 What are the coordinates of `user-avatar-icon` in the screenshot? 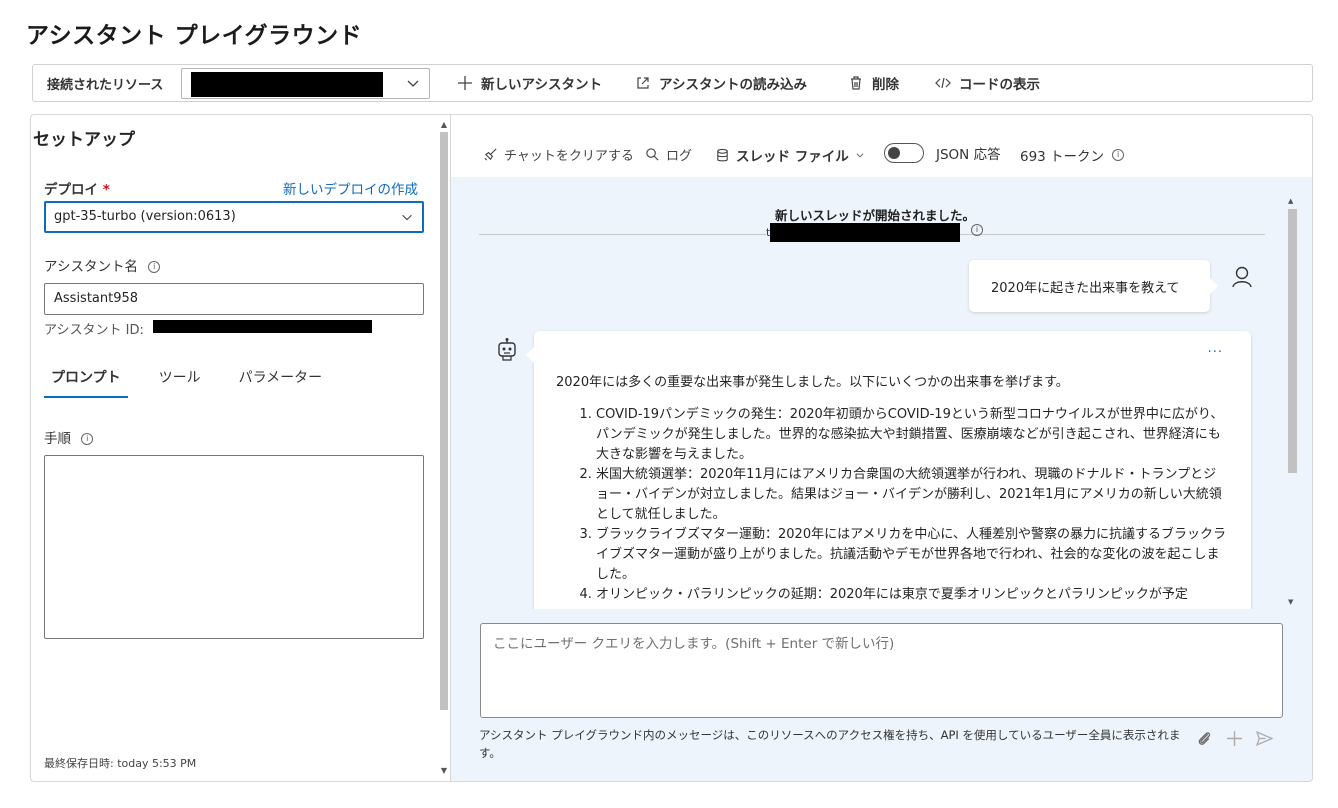 It's located at (1242, 277).